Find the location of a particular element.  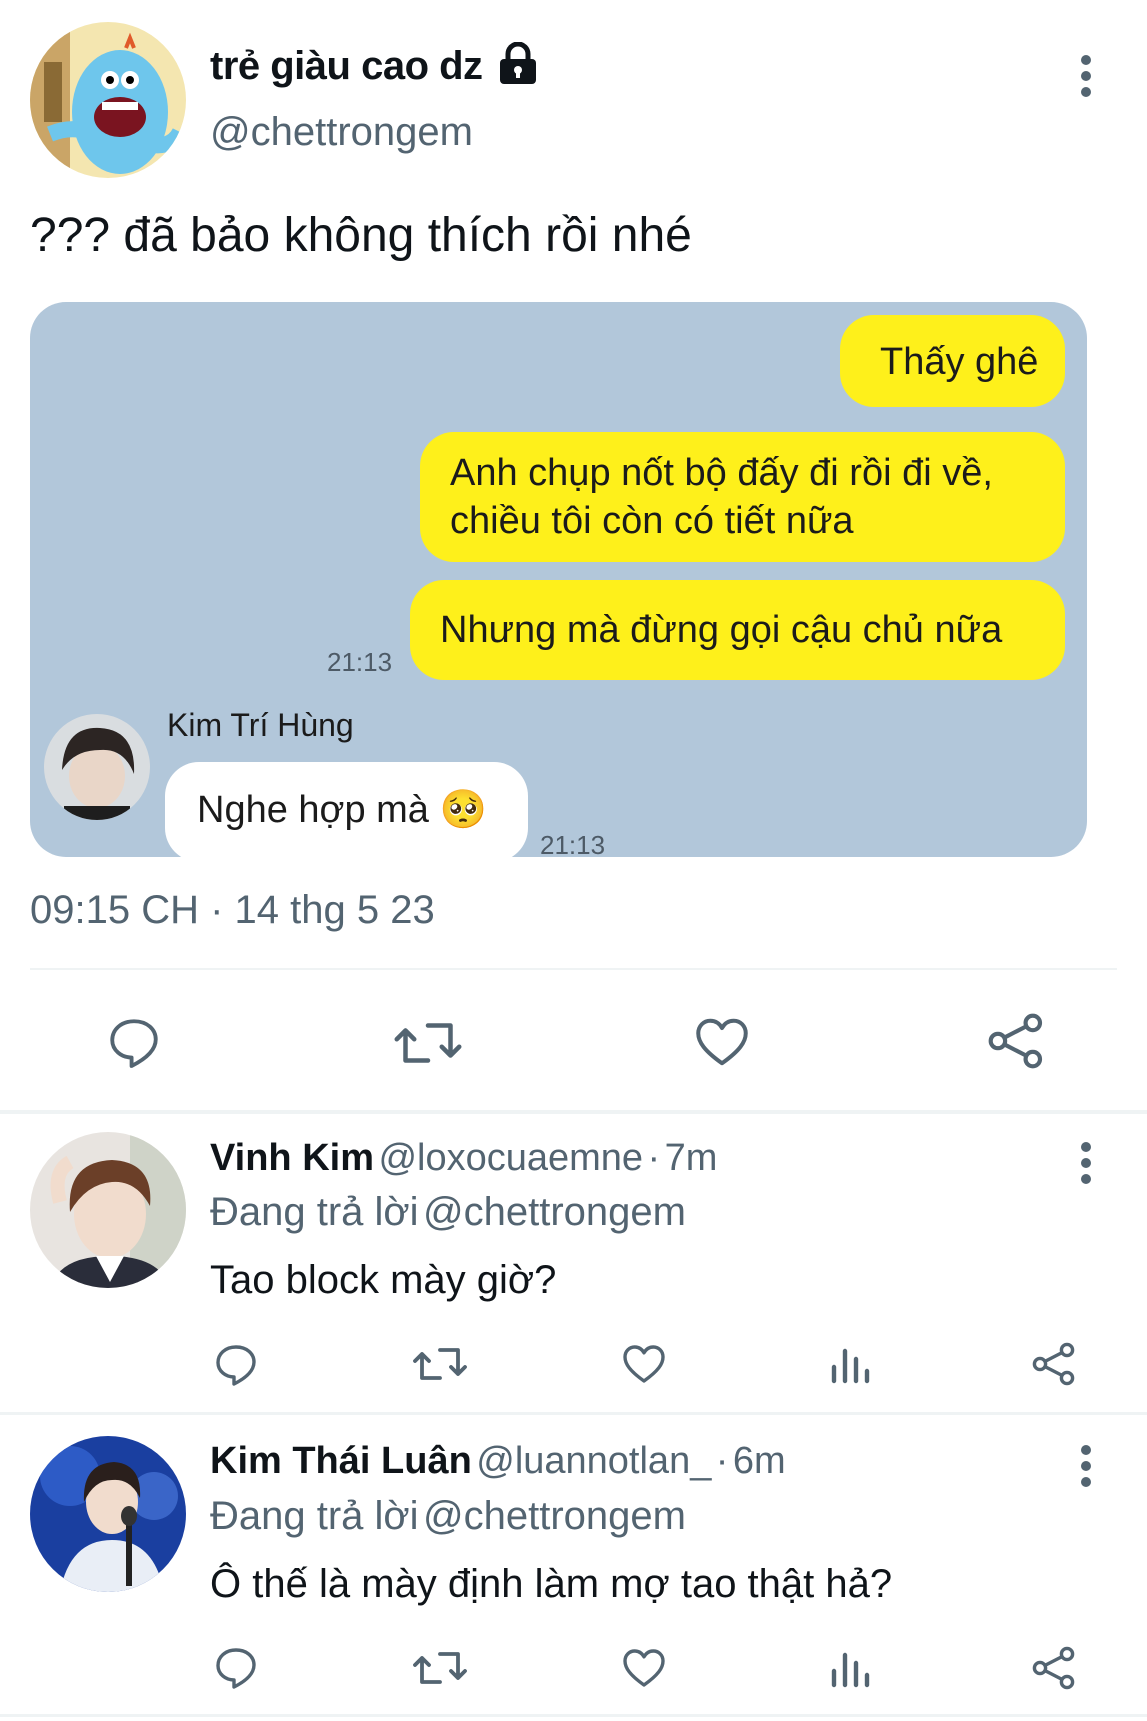

reply-age: 7m is located at coordinates (691, 1158).